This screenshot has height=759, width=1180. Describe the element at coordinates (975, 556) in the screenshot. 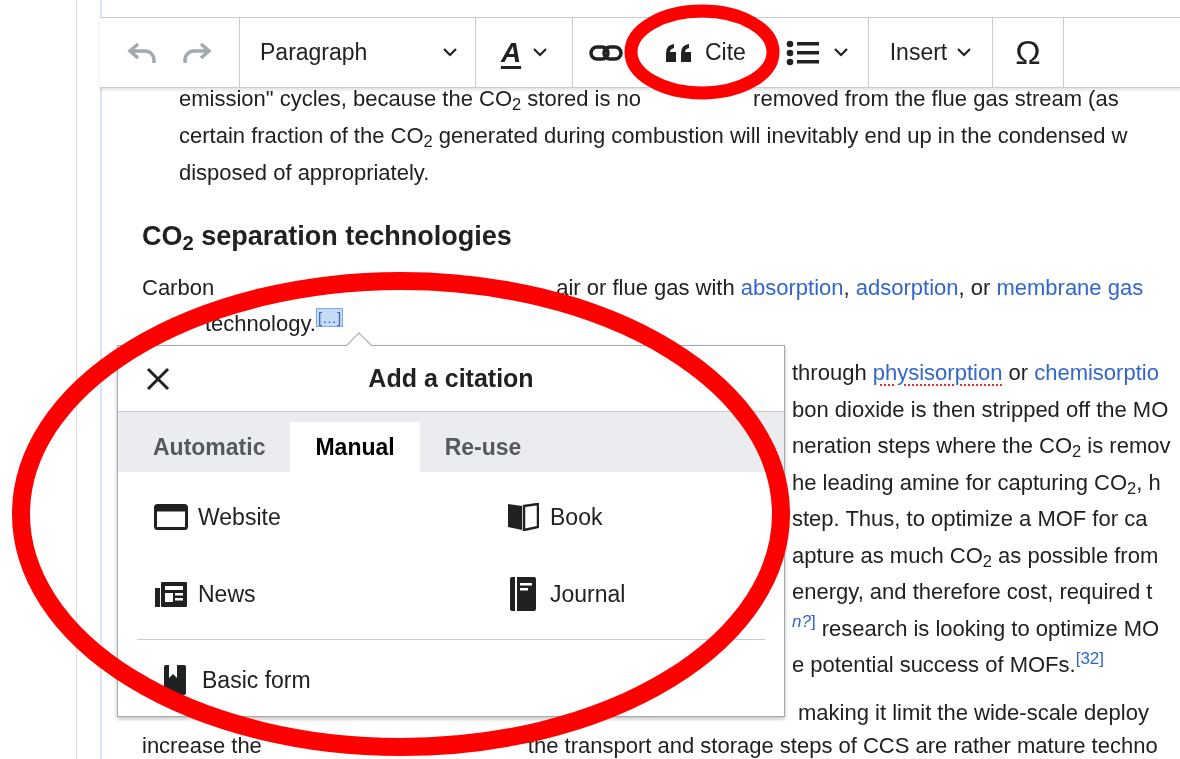

I see `text-line: apture as much CO$_{2}$ as possible from` at that location.